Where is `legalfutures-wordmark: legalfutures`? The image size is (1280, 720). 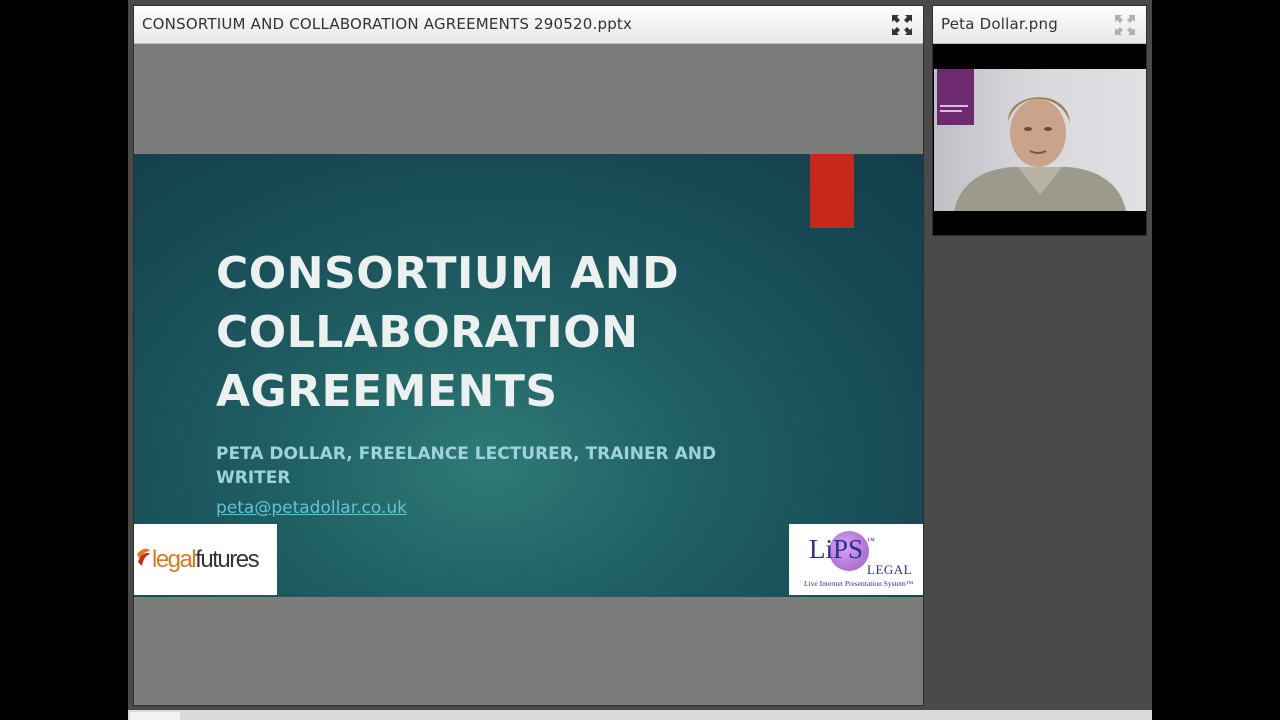 legalfutures-wordmark: legalfutures is located at coordinates (206, 560).